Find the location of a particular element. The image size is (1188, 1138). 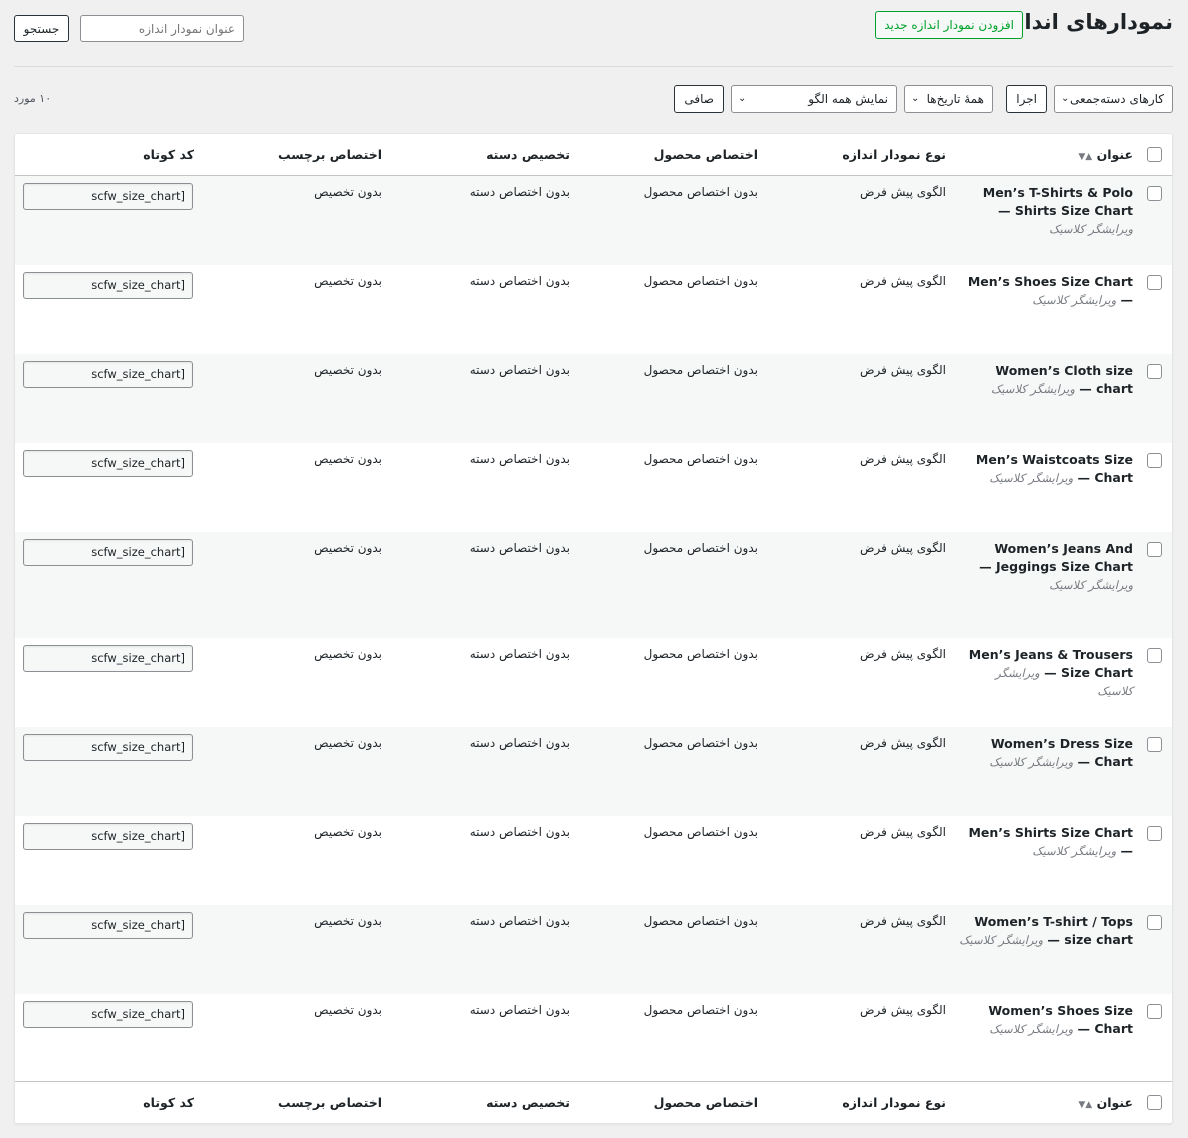

bulk-actions-select: کارهای دسته‌جمعی ⌄ is located at coordinates (1113, 99).